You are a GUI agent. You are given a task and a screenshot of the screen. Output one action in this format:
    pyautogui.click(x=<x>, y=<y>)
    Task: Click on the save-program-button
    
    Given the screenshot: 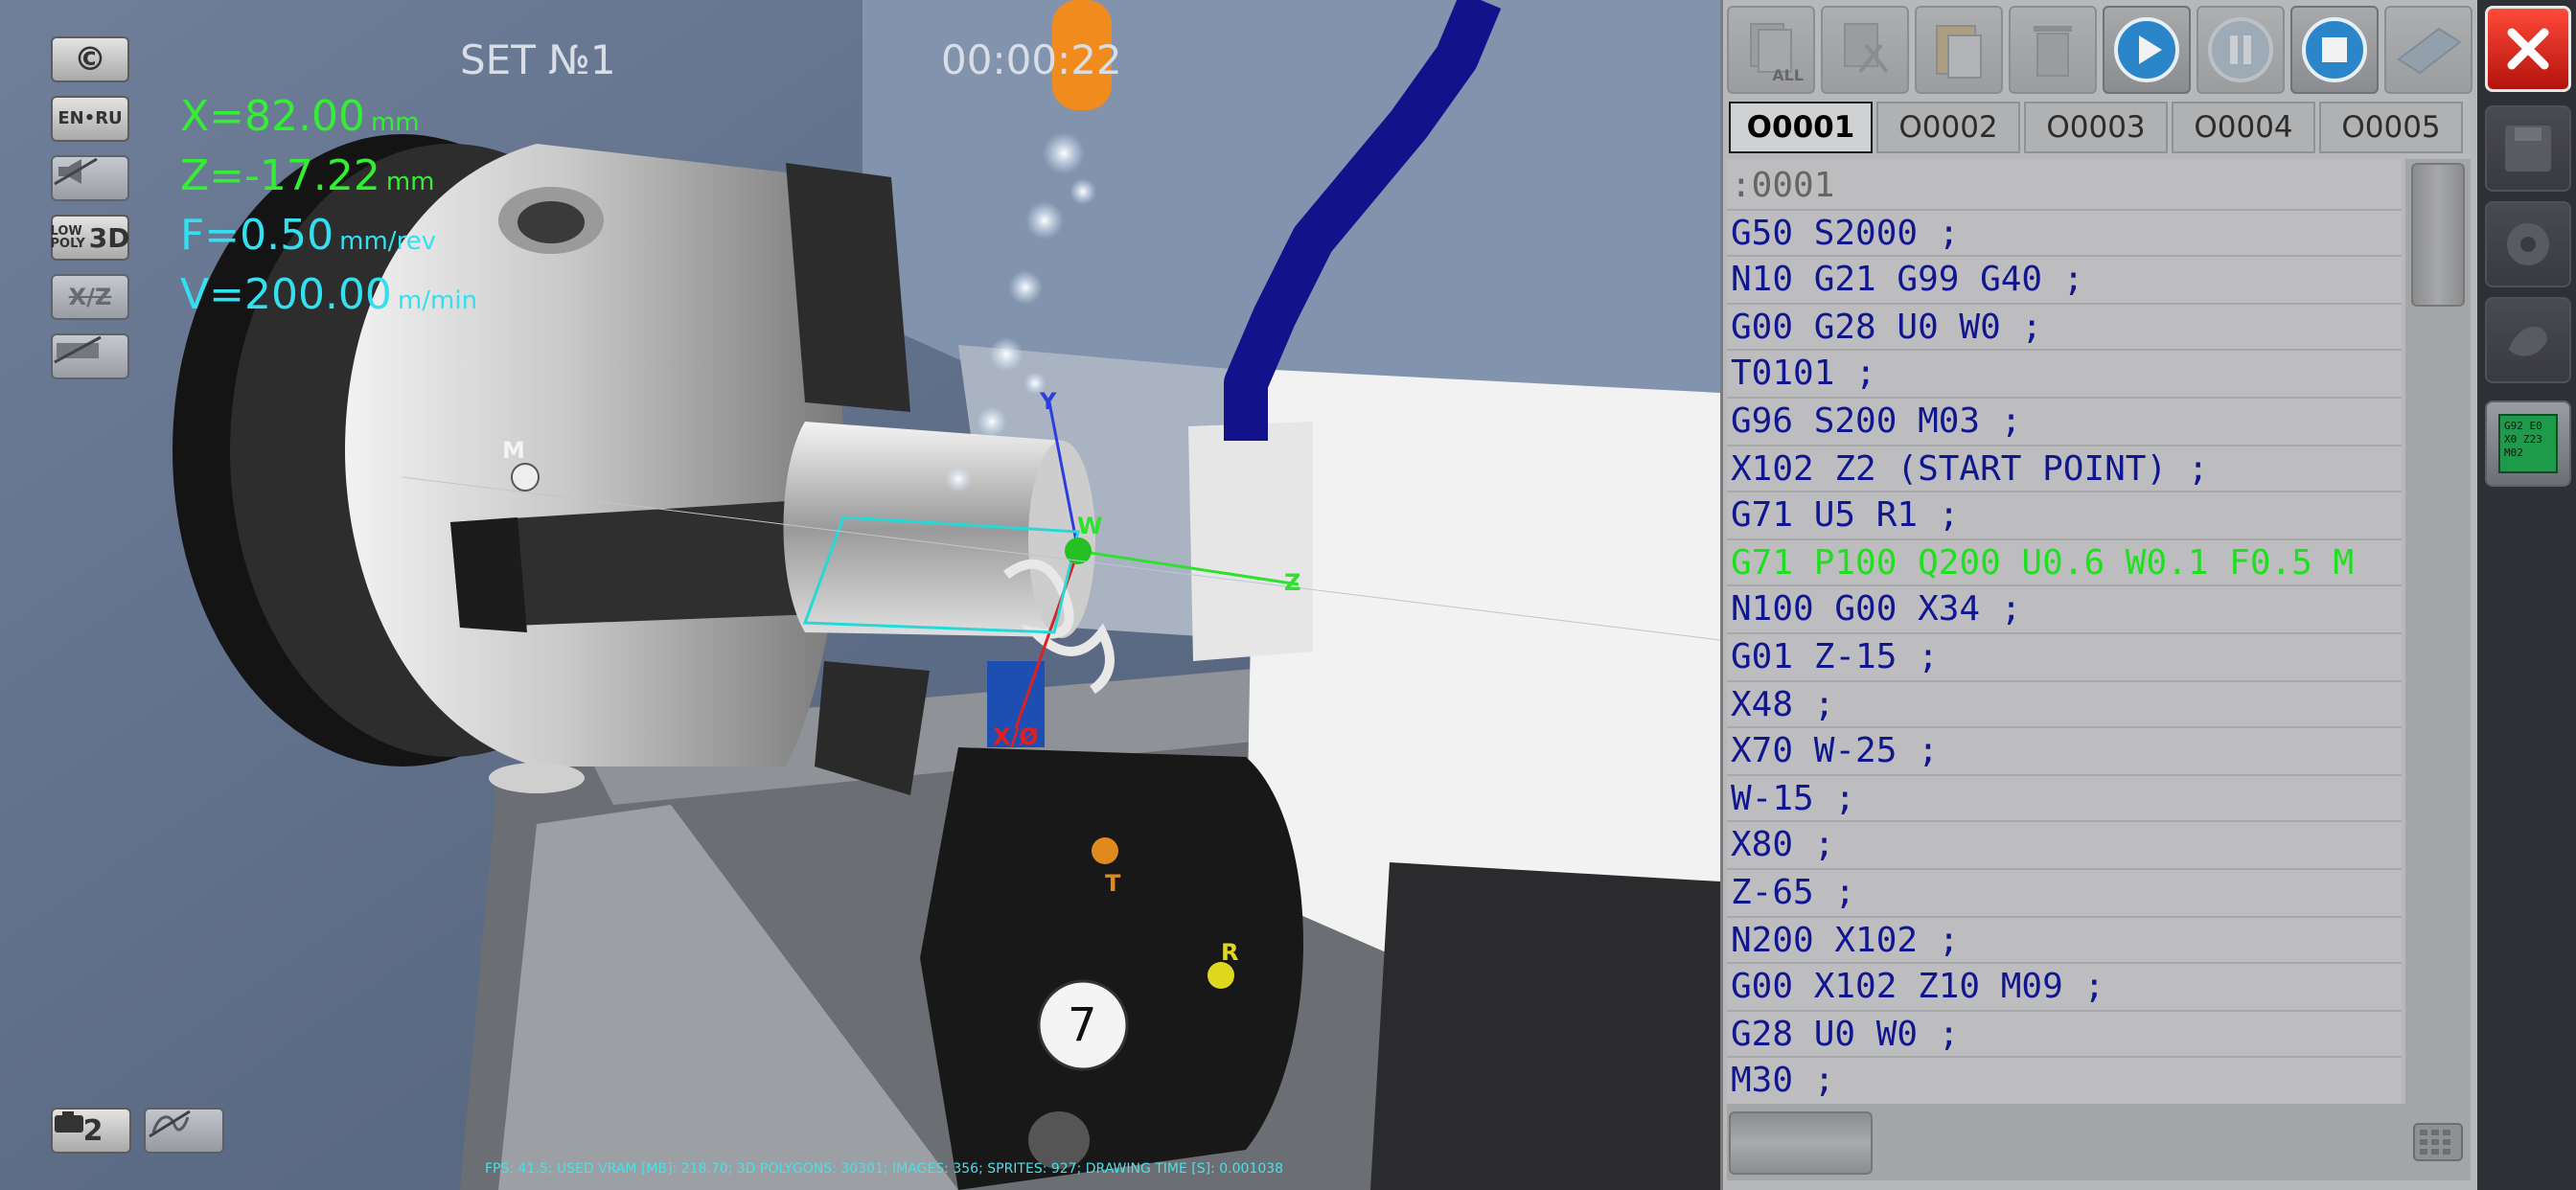 What is the action you would take?
    pyautogui.click(x=2528, y=148)
    